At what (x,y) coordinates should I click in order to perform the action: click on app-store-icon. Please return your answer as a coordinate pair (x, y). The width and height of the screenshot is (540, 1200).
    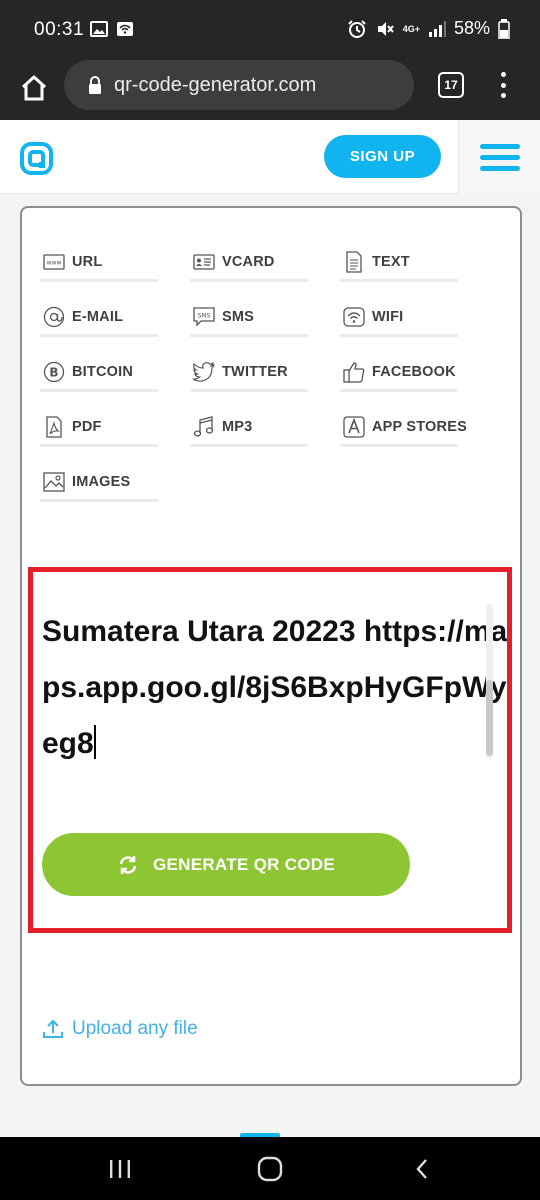
    Looking at the image, I should click on (354, 427).